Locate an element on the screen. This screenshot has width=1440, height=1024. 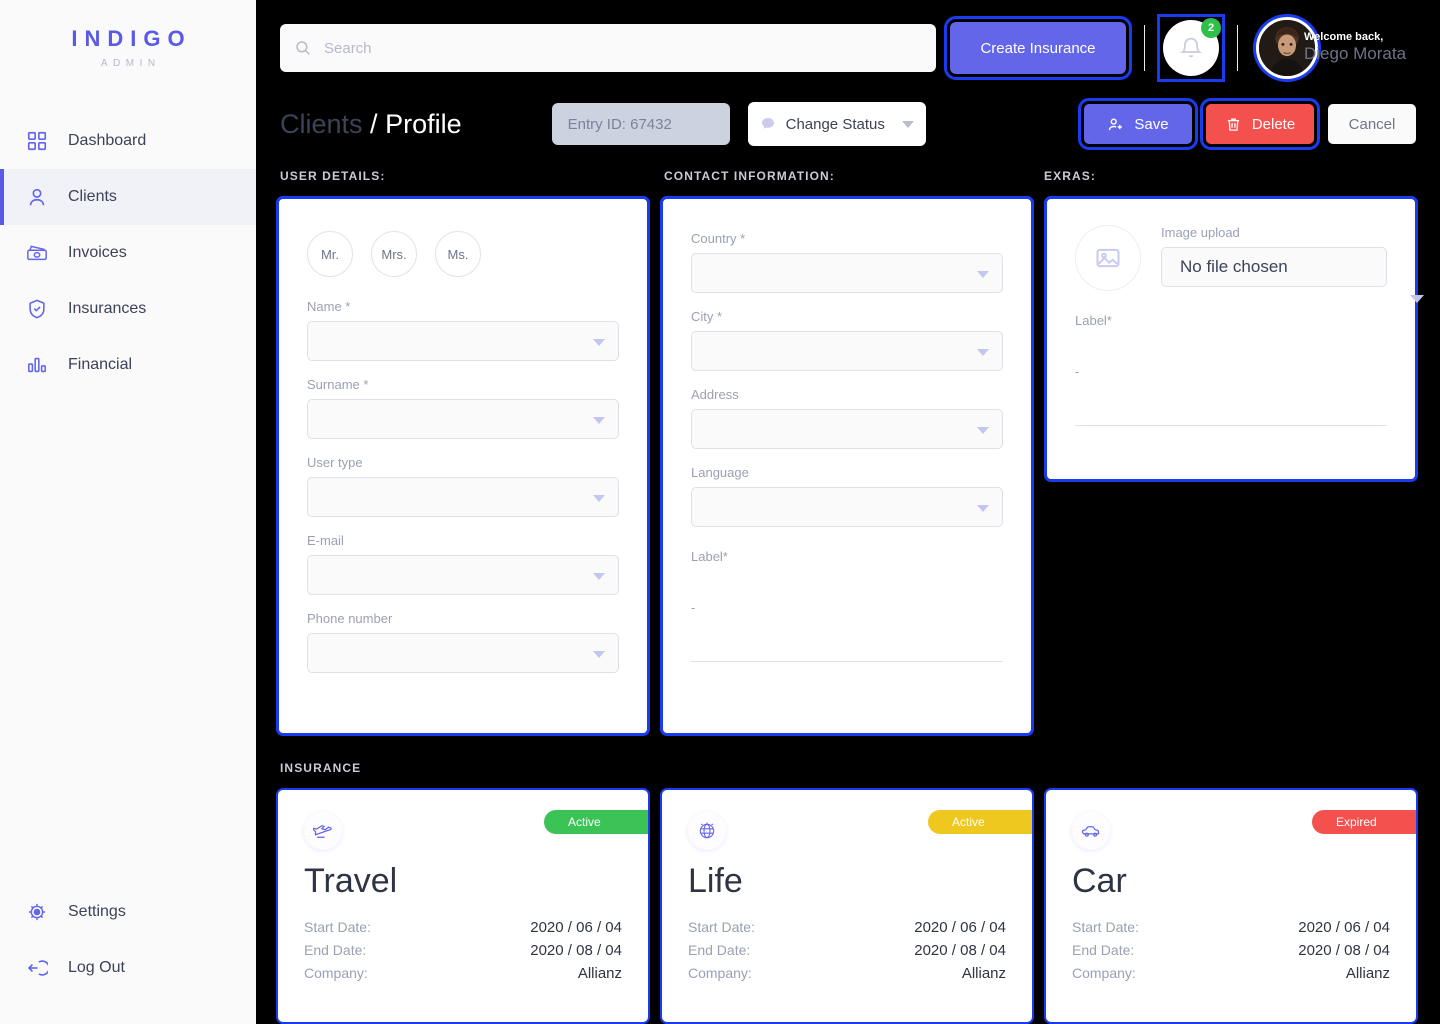
chat-bubble-icon is located at coordinates (768, 124).